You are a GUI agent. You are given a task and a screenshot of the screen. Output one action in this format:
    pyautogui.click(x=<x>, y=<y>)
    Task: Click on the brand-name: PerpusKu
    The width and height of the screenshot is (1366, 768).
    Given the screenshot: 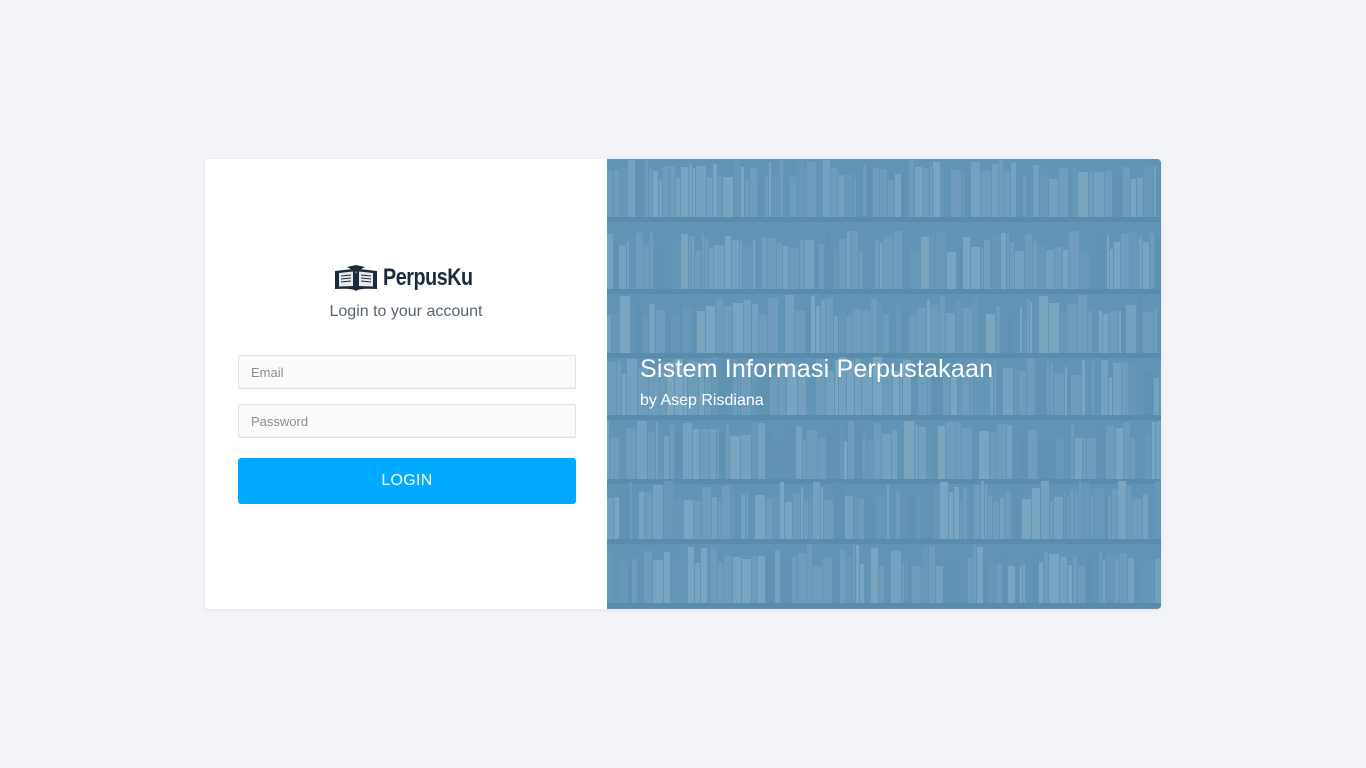 What is the action you would take?
    pyautogui.click(x=428, y=277)
    